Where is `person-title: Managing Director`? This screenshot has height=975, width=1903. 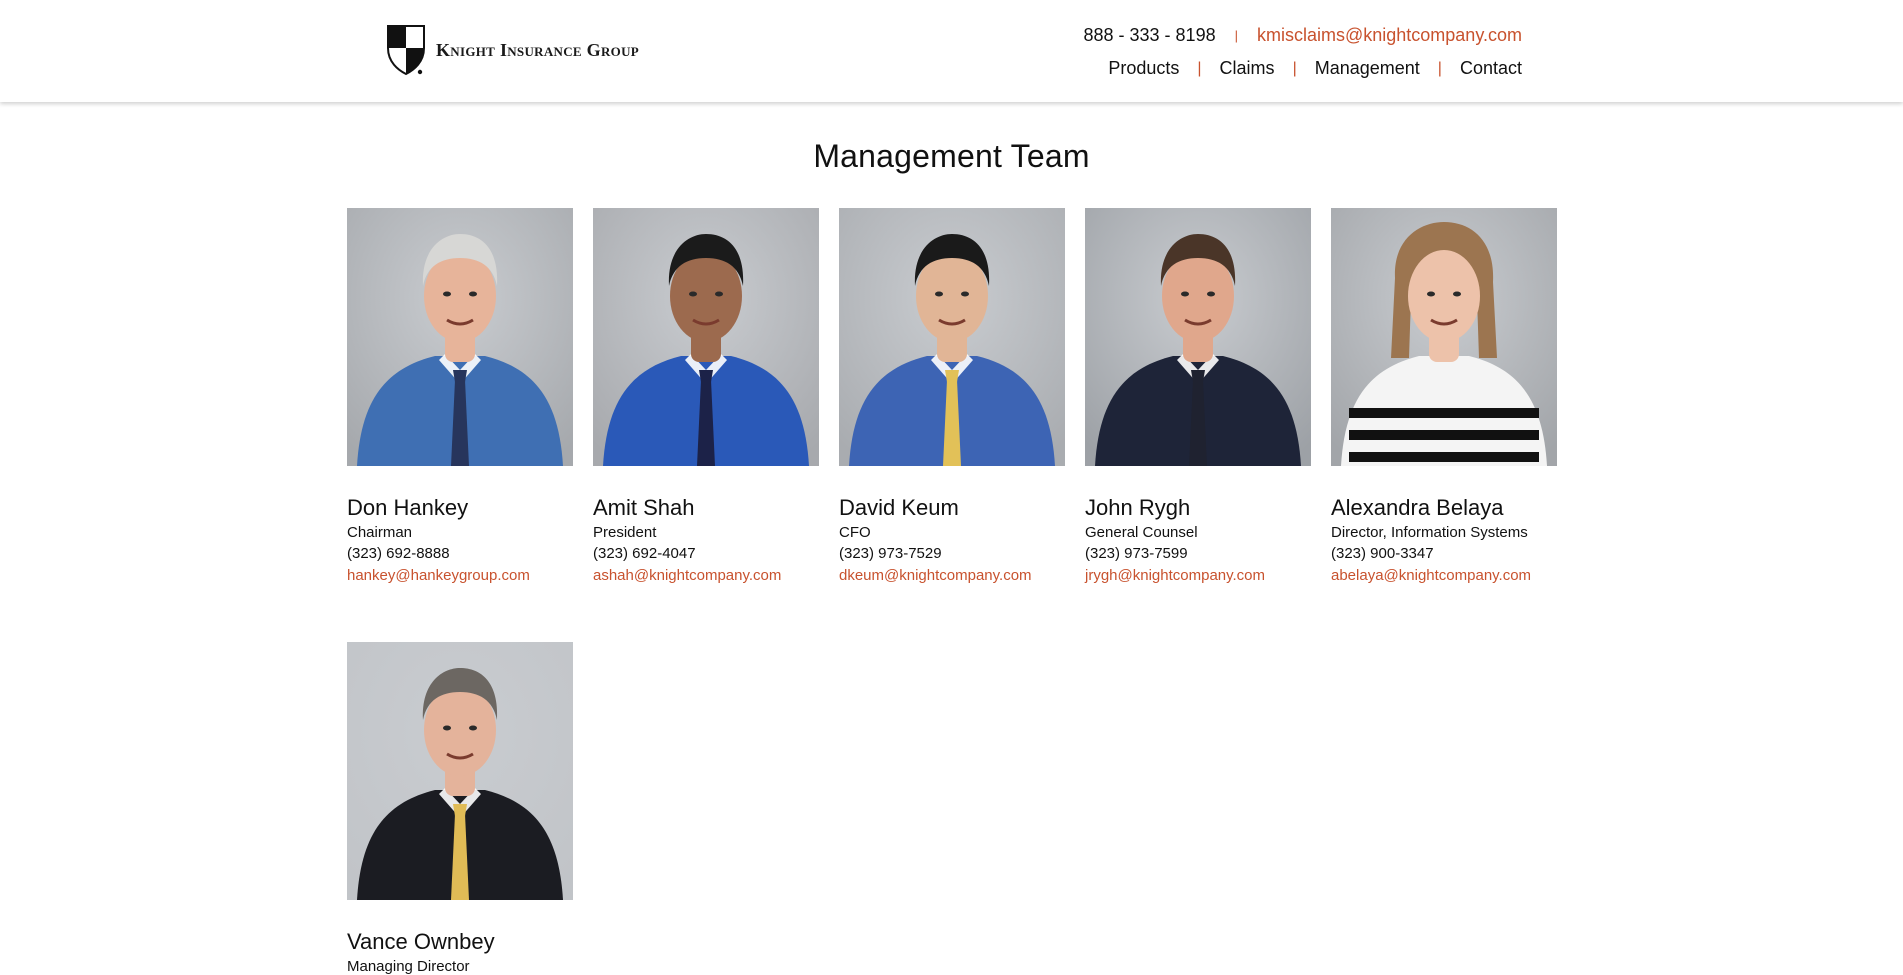 person-title: Managing Director is located at coordinates (408, 966).